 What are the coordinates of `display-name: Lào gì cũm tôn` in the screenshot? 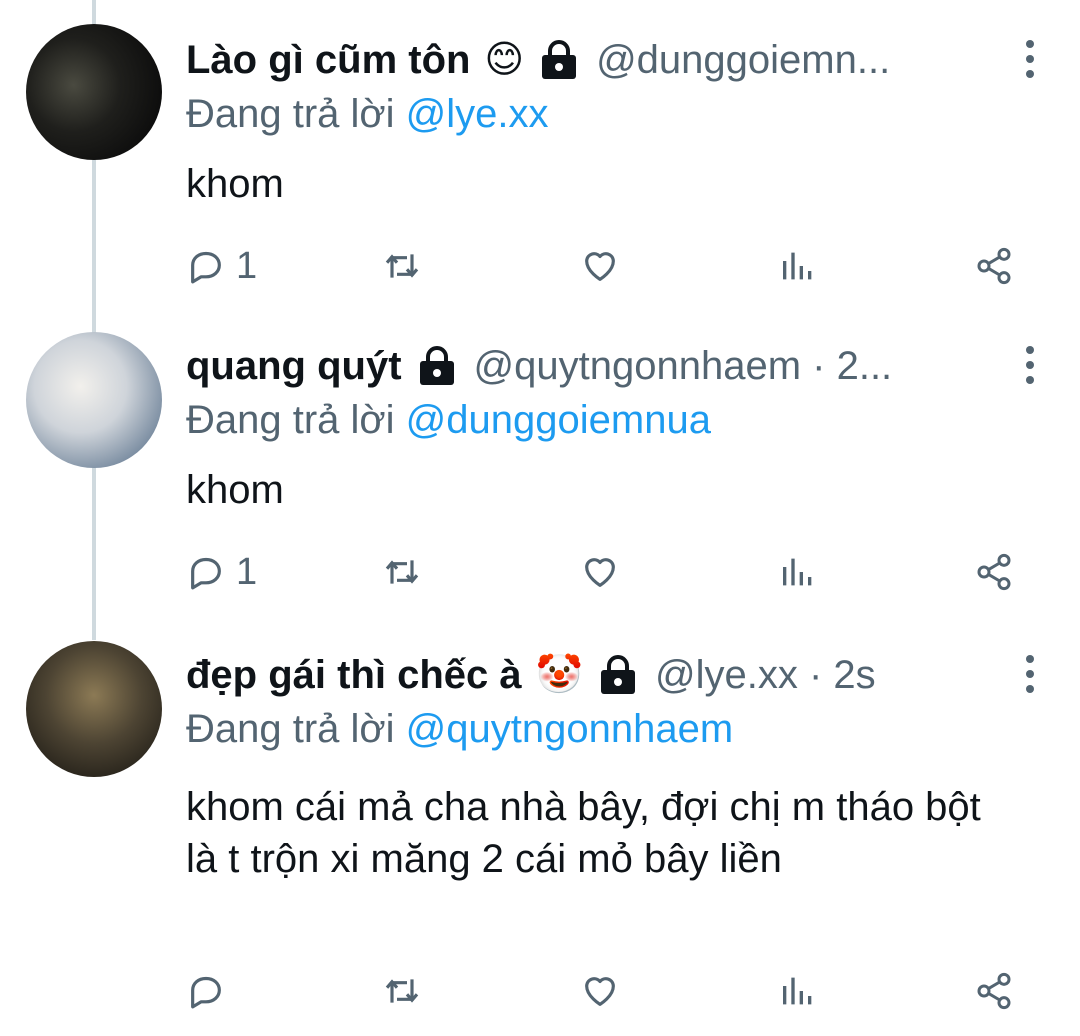 It's located at (328, 60).